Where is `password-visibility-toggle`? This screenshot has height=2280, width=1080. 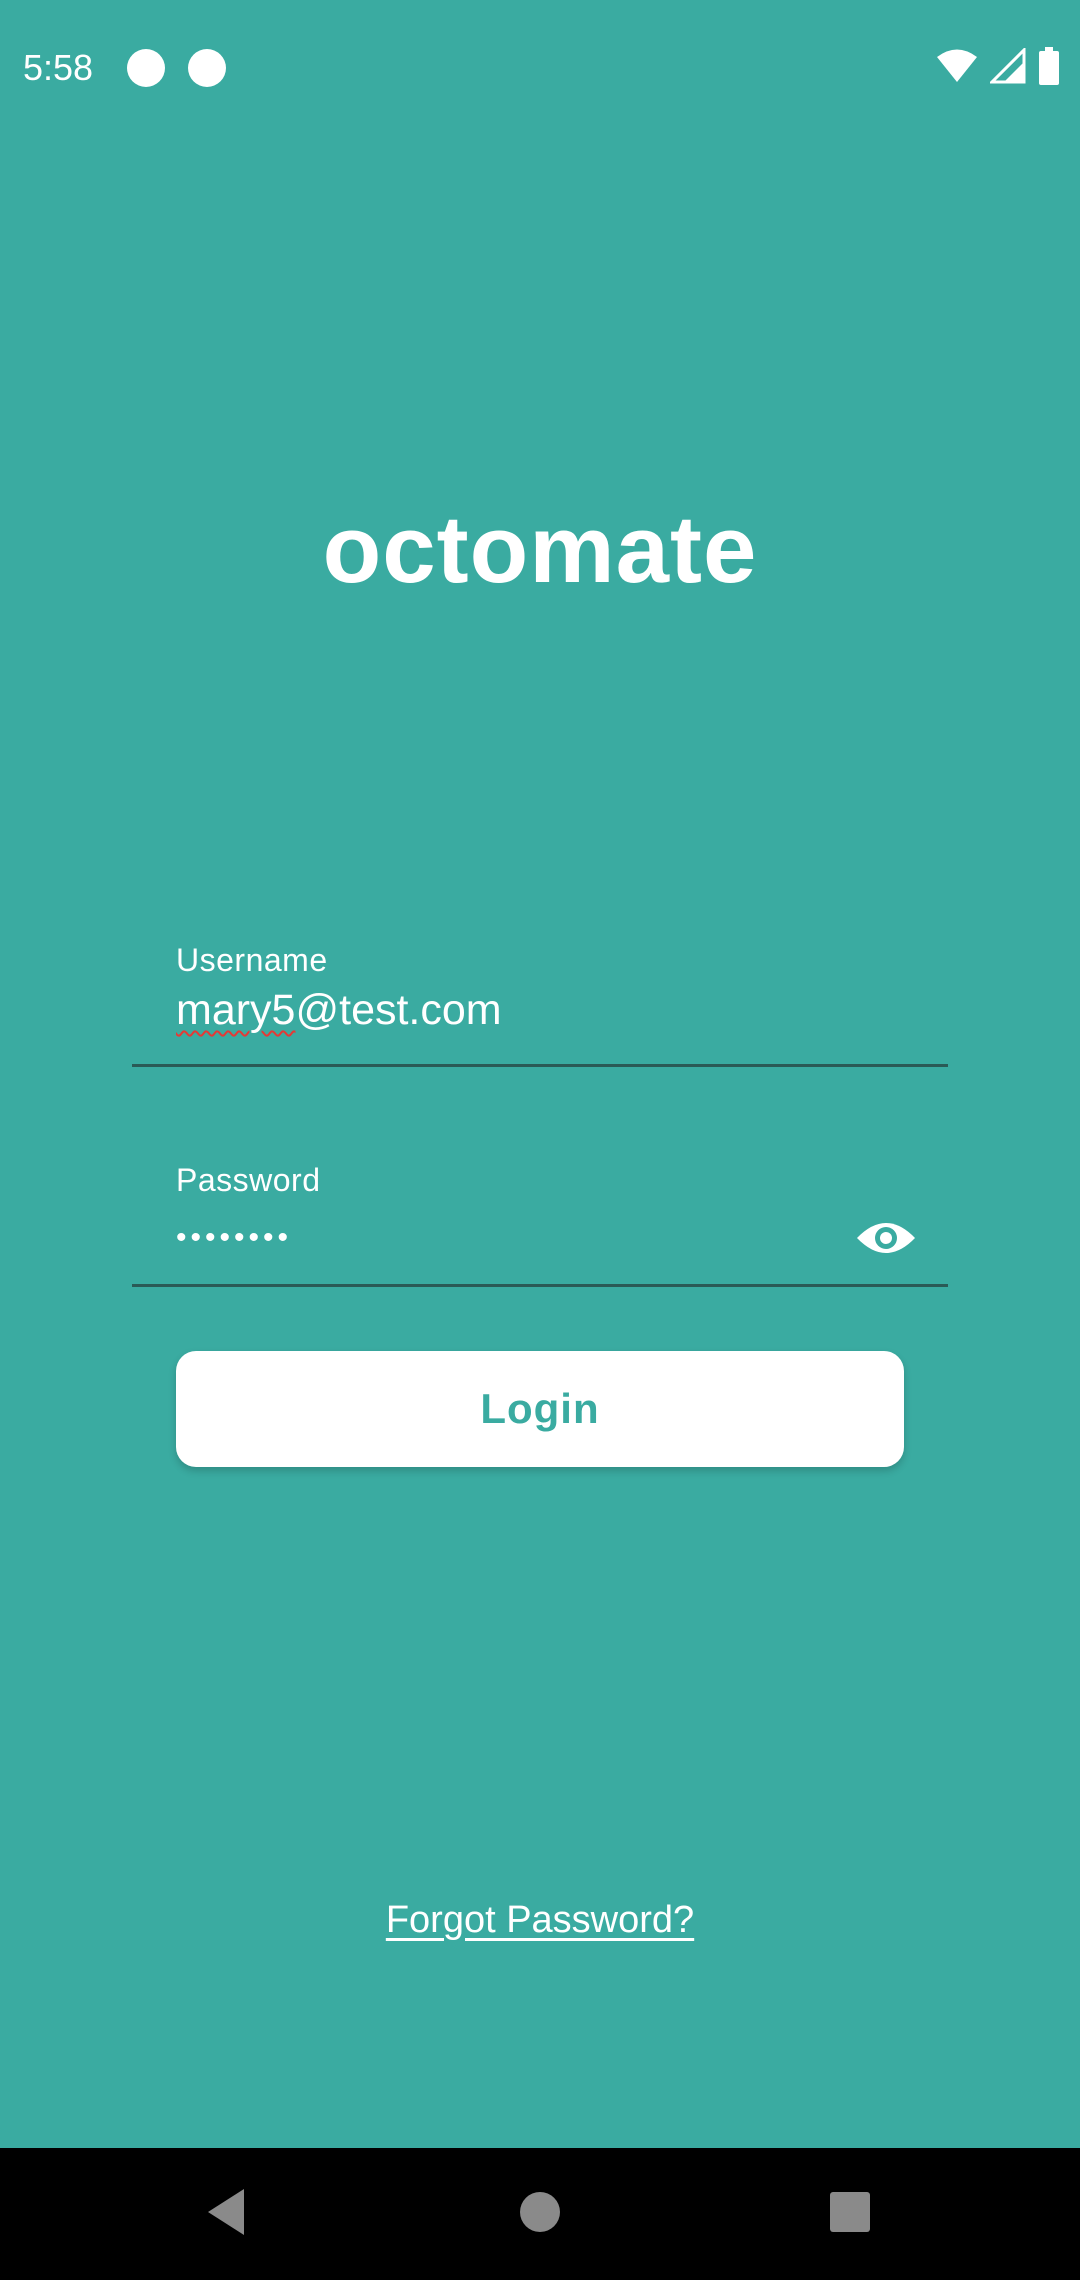
password-visibility-toggle is located at coordinates (886, 1240).